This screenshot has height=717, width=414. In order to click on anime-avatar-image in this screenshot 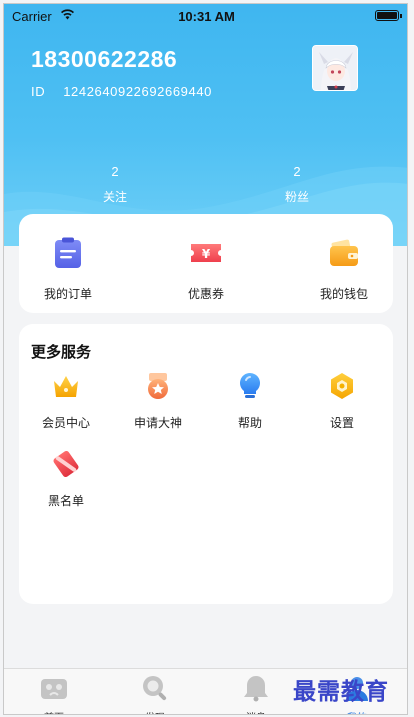, I will do `click(335, 68)`.